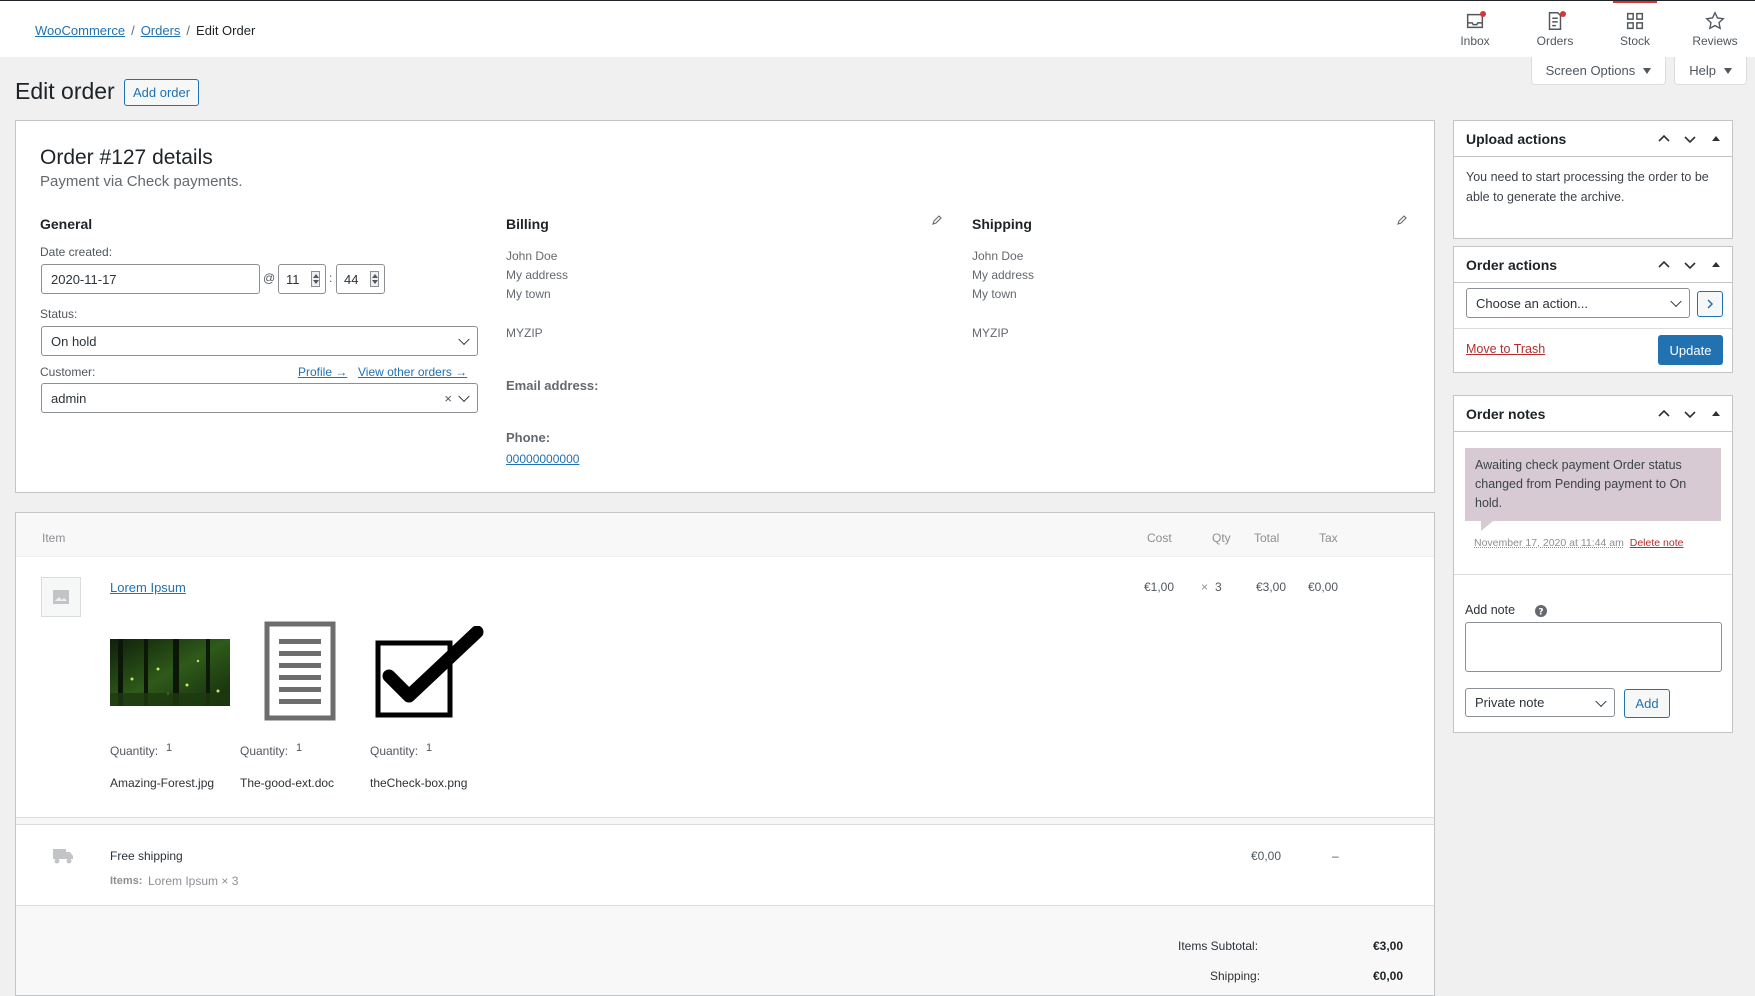 Image resolution: width=1755 pixels, height=996 pixels. What do you see at coordinates (1593, 647) in the screenshot?
I see `add-note-textarea` at bounding box center [1593, 647].